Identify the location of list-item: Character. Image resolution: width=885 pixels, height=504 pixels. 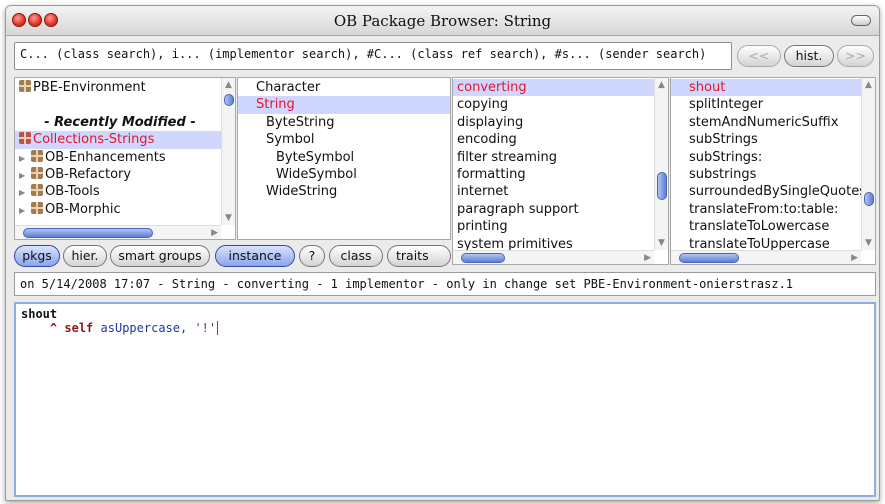
(344, 87).